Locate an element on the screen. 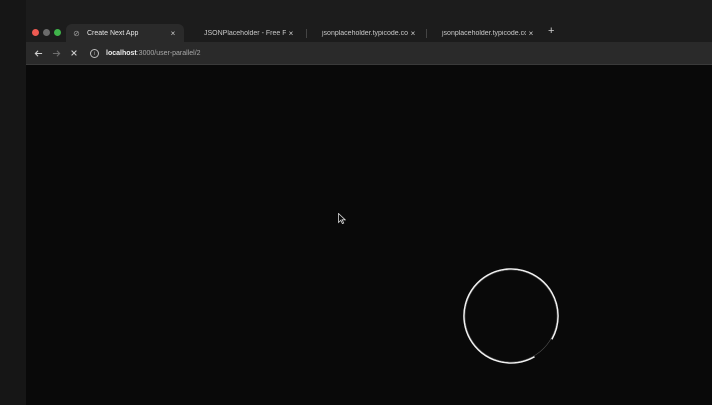 The height and width of the screenshot is (405, 712). stop-icon is located at coordinates (74, 53).